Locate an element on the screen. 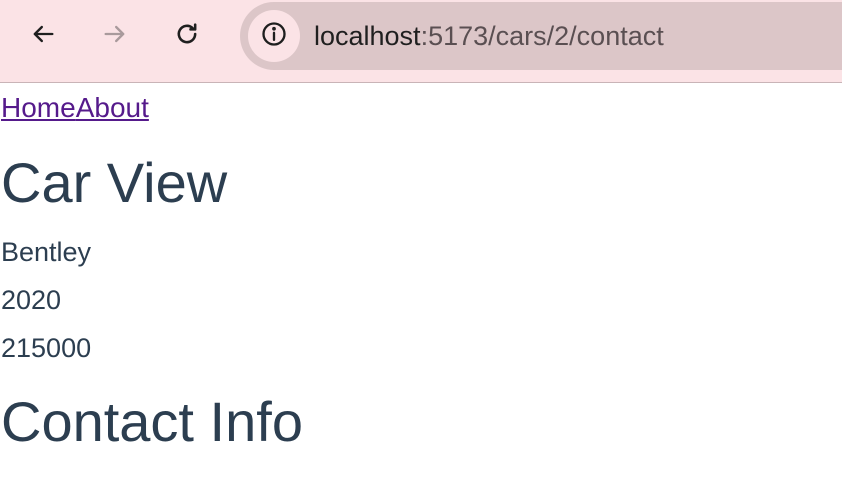 Image resolution: width=842 pixels, height=480 pixels. url-path: :5173/cars/2/contact is located at coordinates (542, 36).